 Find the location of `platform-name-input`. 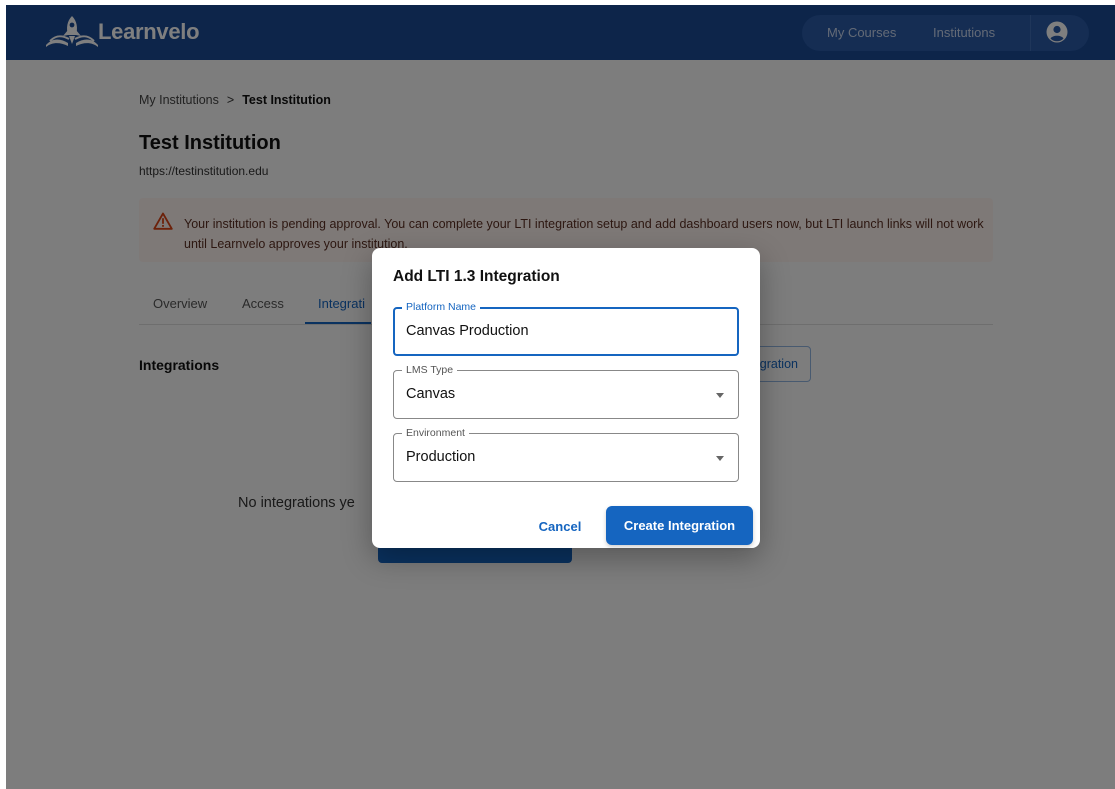

platform-name-input is located at coordinates (556, 331).